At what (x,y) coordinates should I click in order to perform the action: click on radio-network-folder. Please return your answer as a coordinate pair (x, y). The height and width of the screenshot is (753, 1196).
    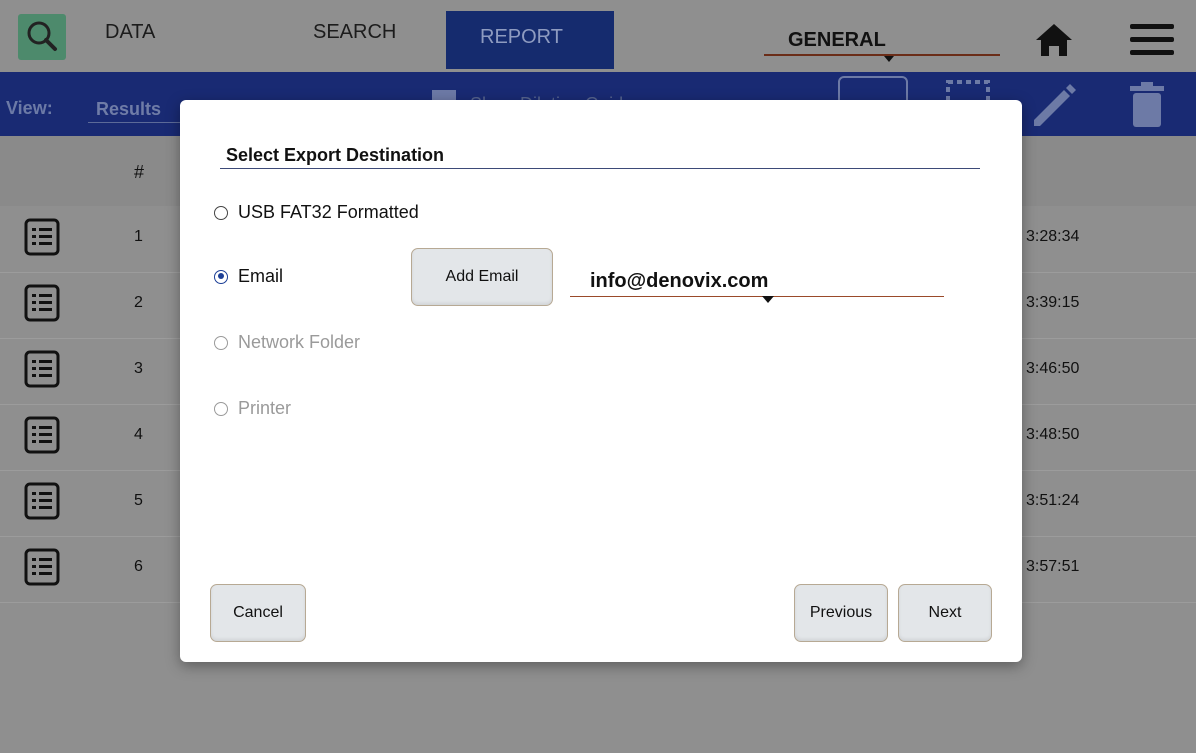
    Looking at the image, I should click on (221, 342).